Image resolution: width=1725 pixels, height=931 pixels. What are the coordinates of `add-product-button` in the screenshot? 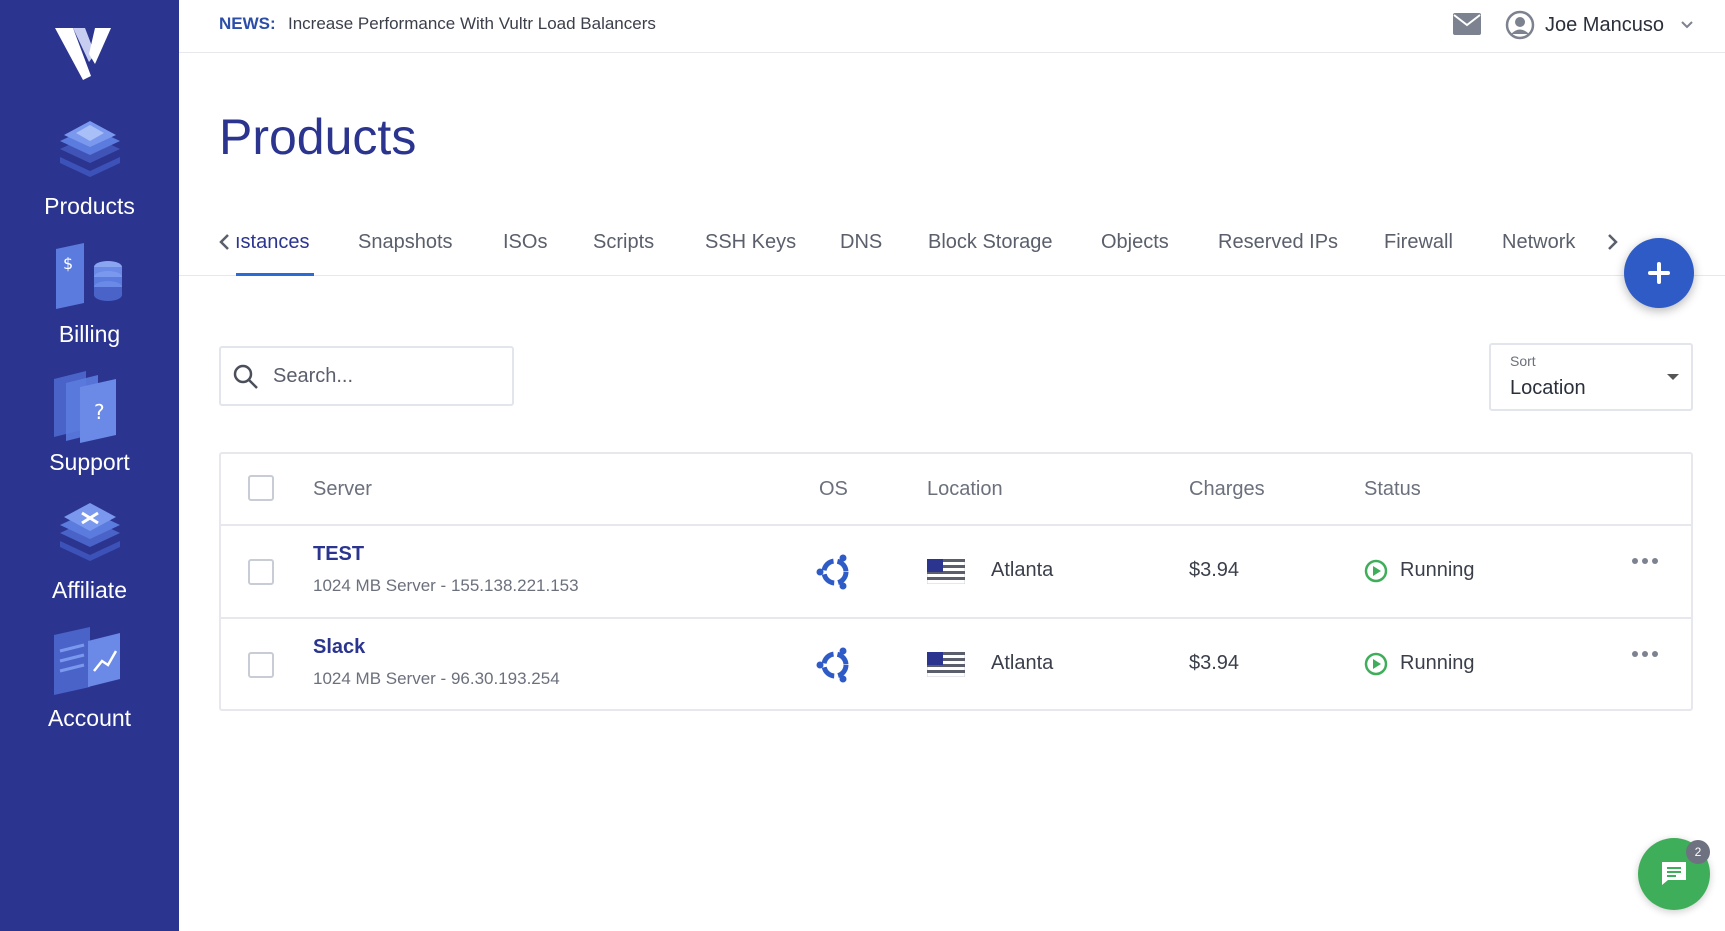 It's located at (1659, 273).